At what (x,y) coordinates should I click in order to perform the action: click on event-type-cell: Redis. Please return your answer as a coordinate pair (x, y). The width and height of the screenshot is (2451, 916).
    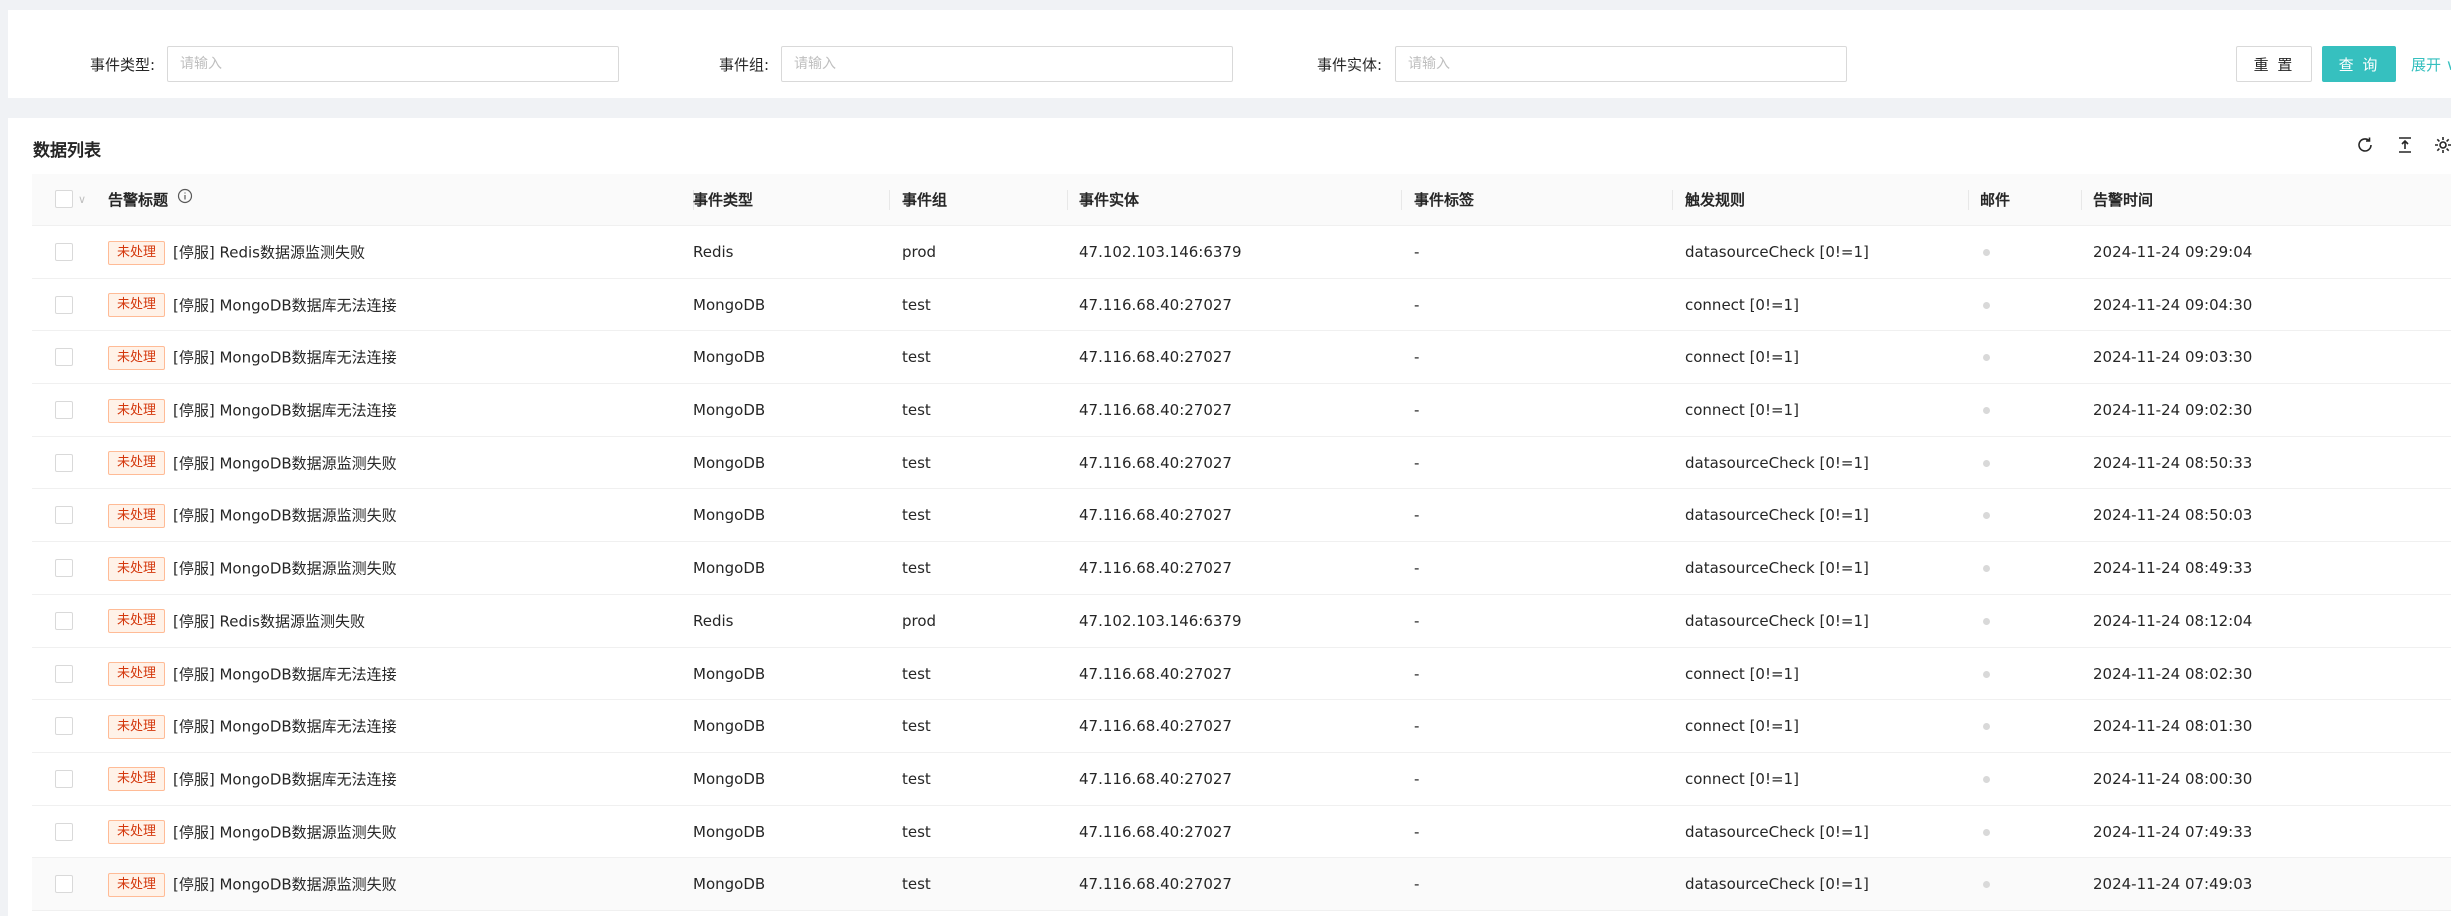
    Looking at the image, I should click on (713, 620).